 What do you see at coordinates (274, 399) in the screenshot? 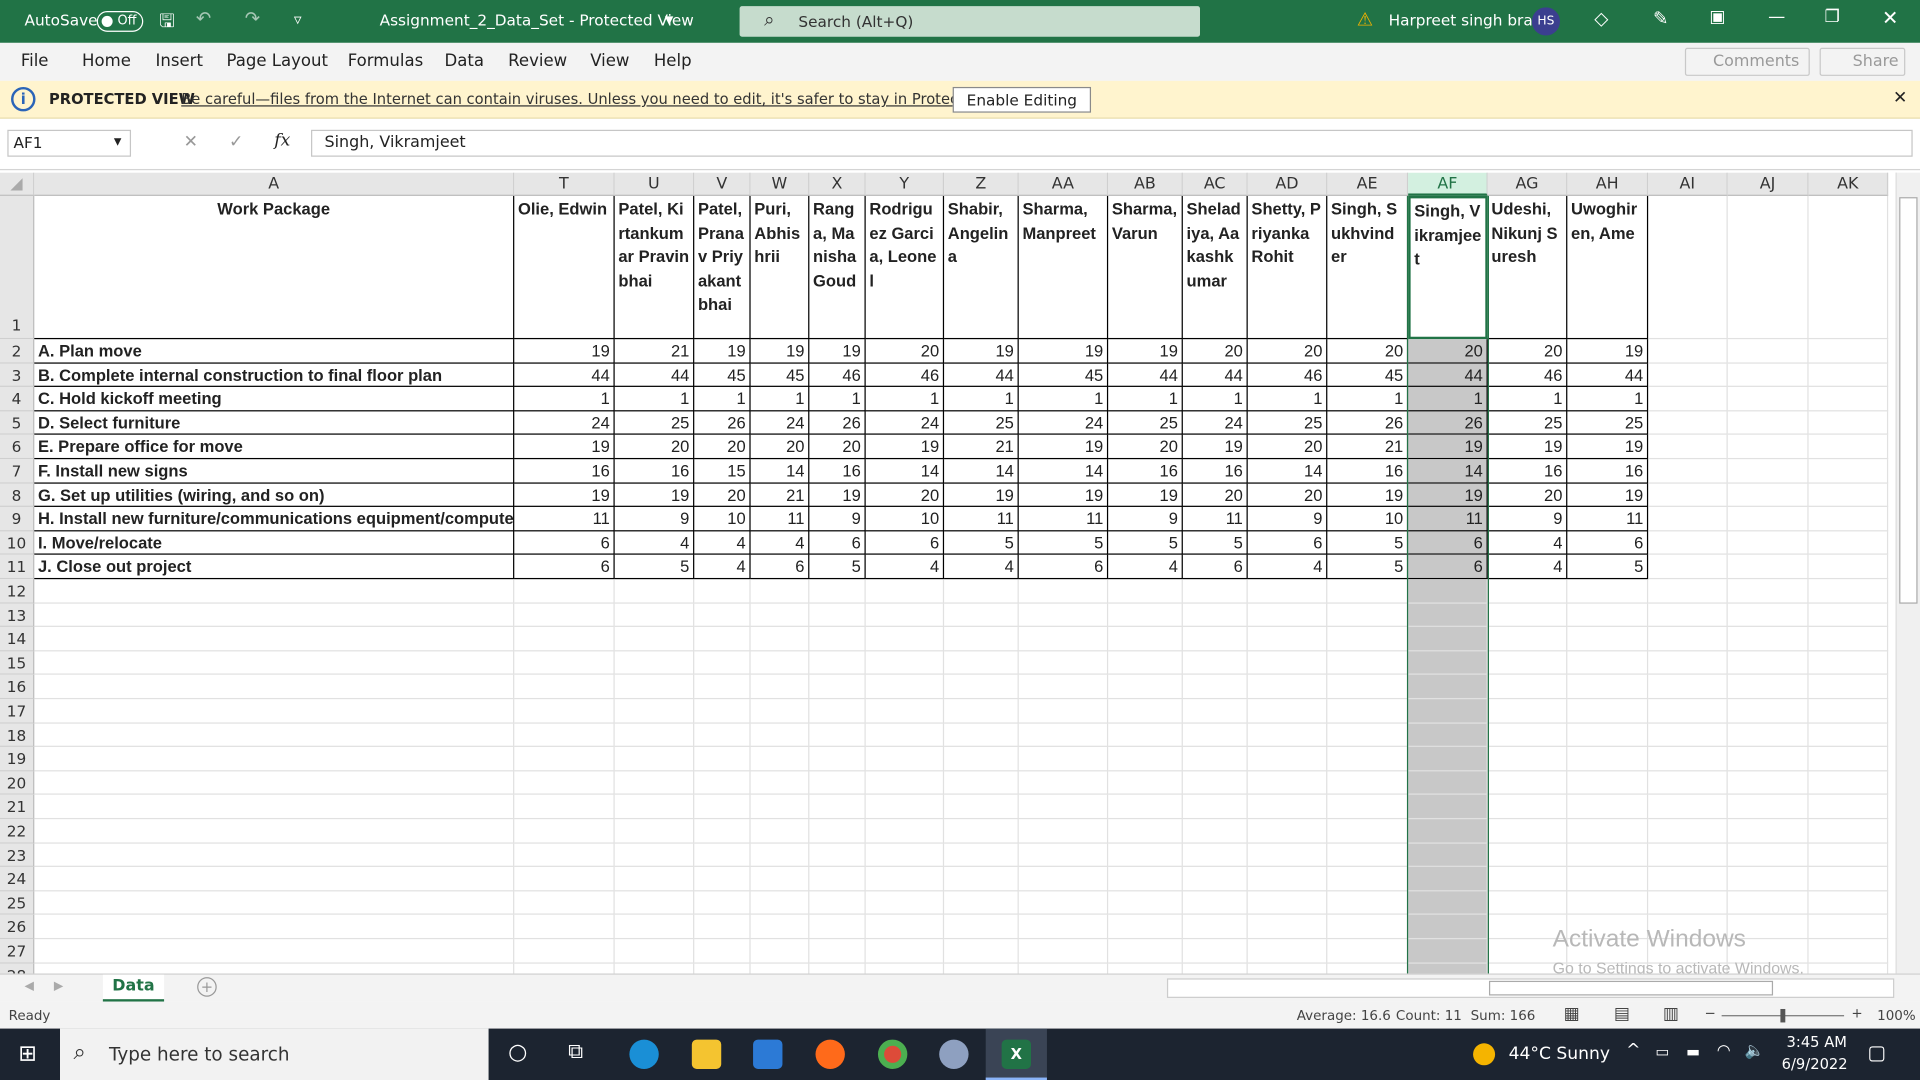
I see `row-label: C. Hold kickoff meeting` at bounding box center [274, 399].